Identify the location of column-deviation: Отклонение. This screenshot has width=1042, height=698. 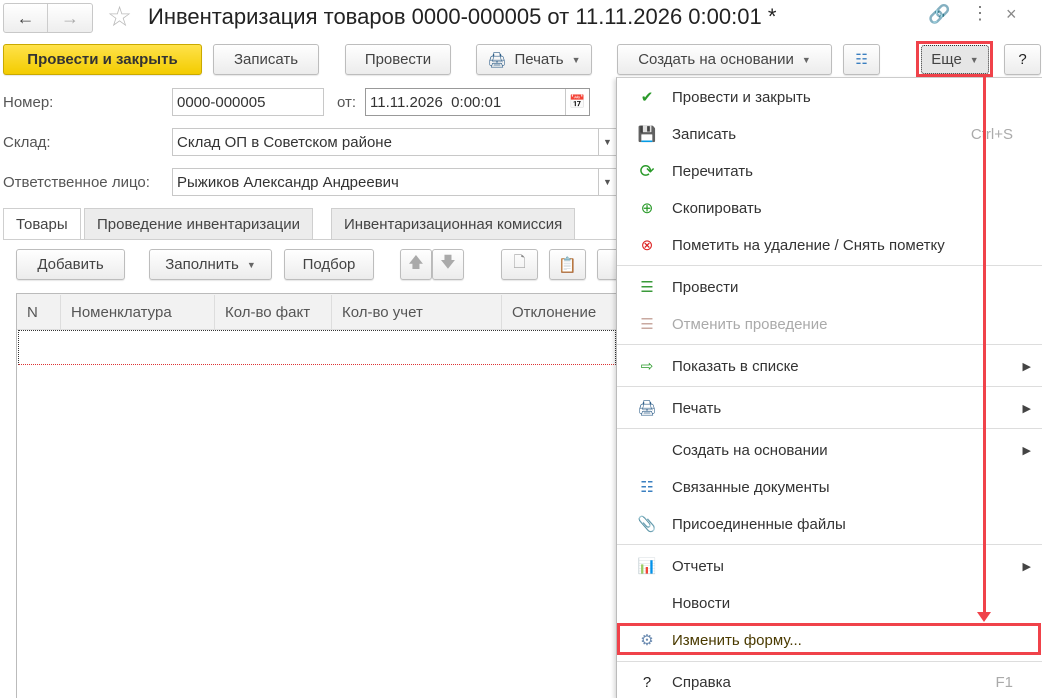
(562, 312).